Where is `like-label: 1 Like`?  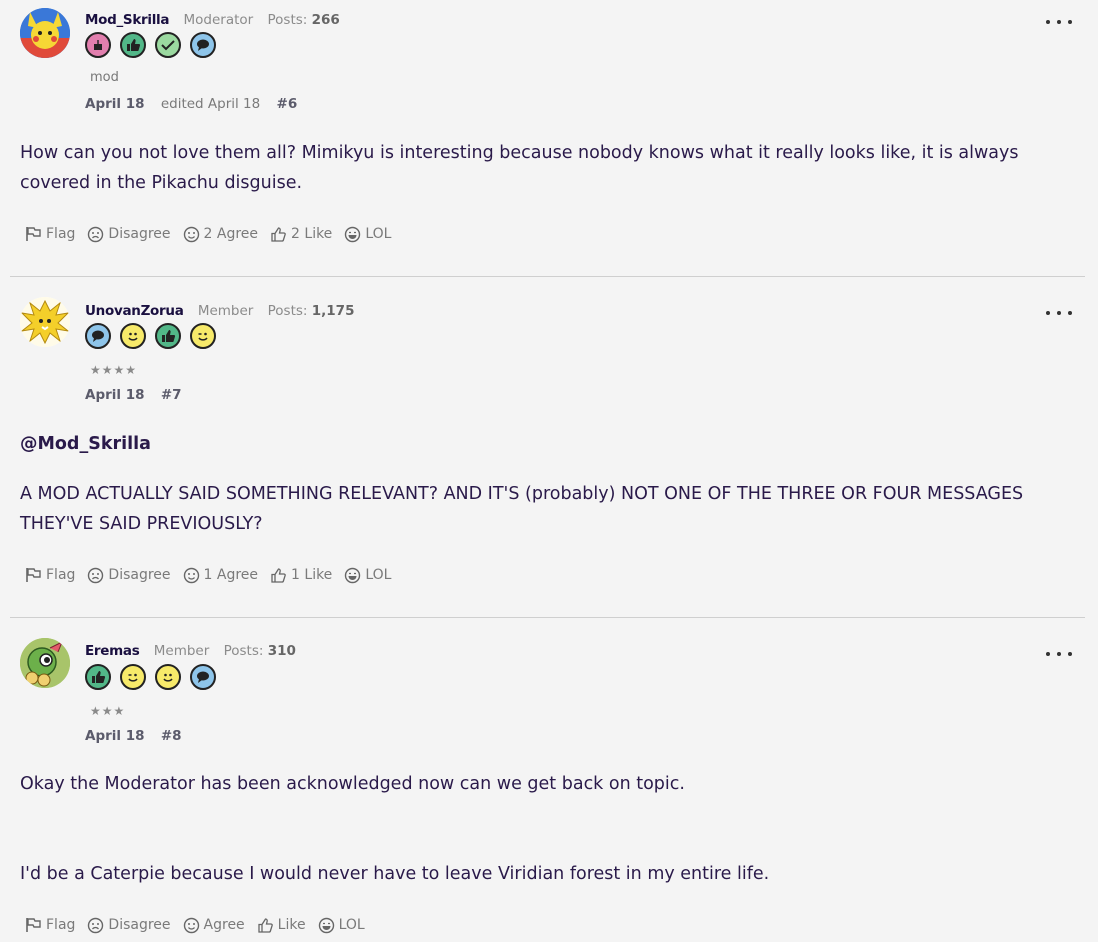
like-label: 1 Like is located at coordinates (312, 575).